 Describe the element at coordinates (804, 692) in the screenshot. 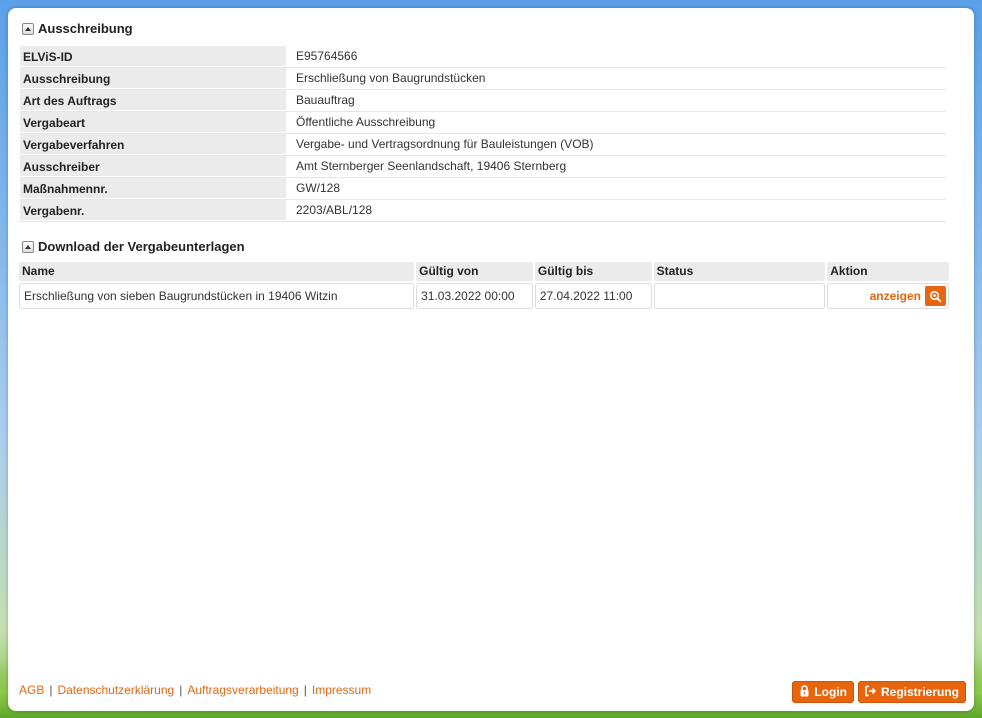

I see `lock-icon` at that location.